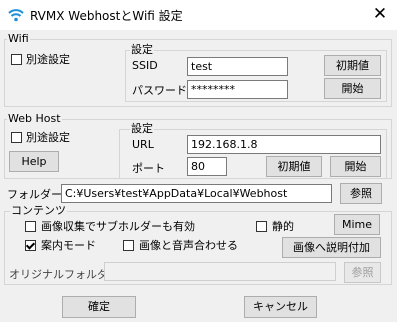 This screenshot has width=397, height=322. Describe the element at coordinates (64, 274) in the screenshot. I see `original-folder-label: オリジナルフォルダー` at that location.